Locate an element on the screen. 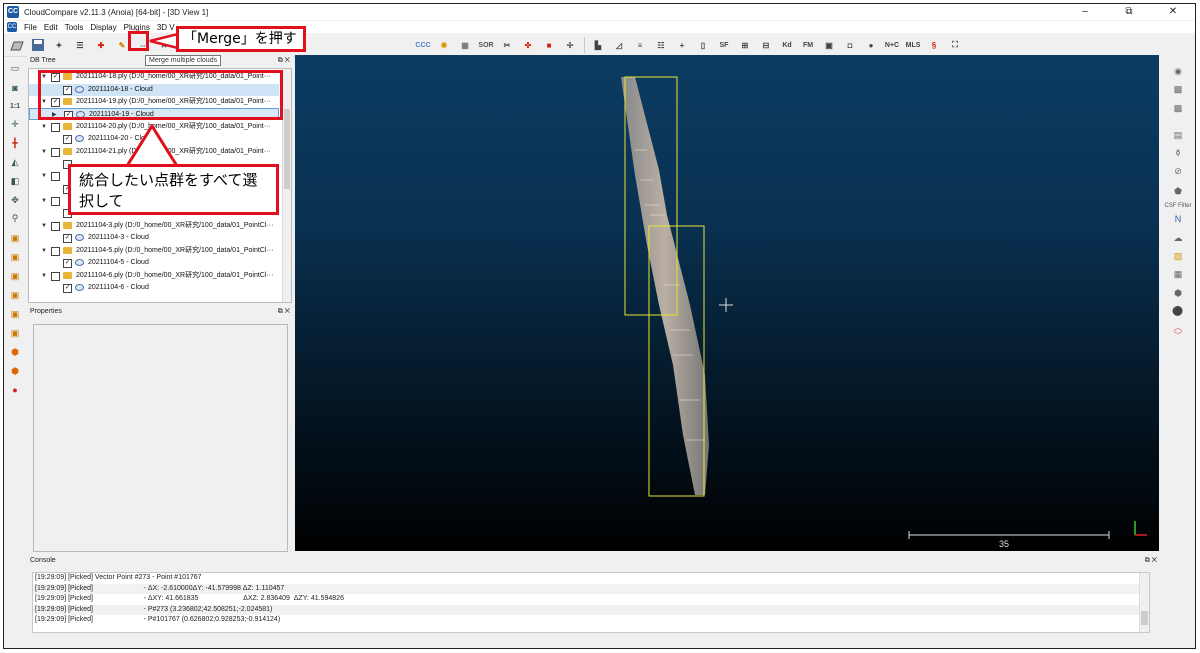 The image size is (1200, 653). view-bottom-icon: ▣ is located at coordinates (15, 333).